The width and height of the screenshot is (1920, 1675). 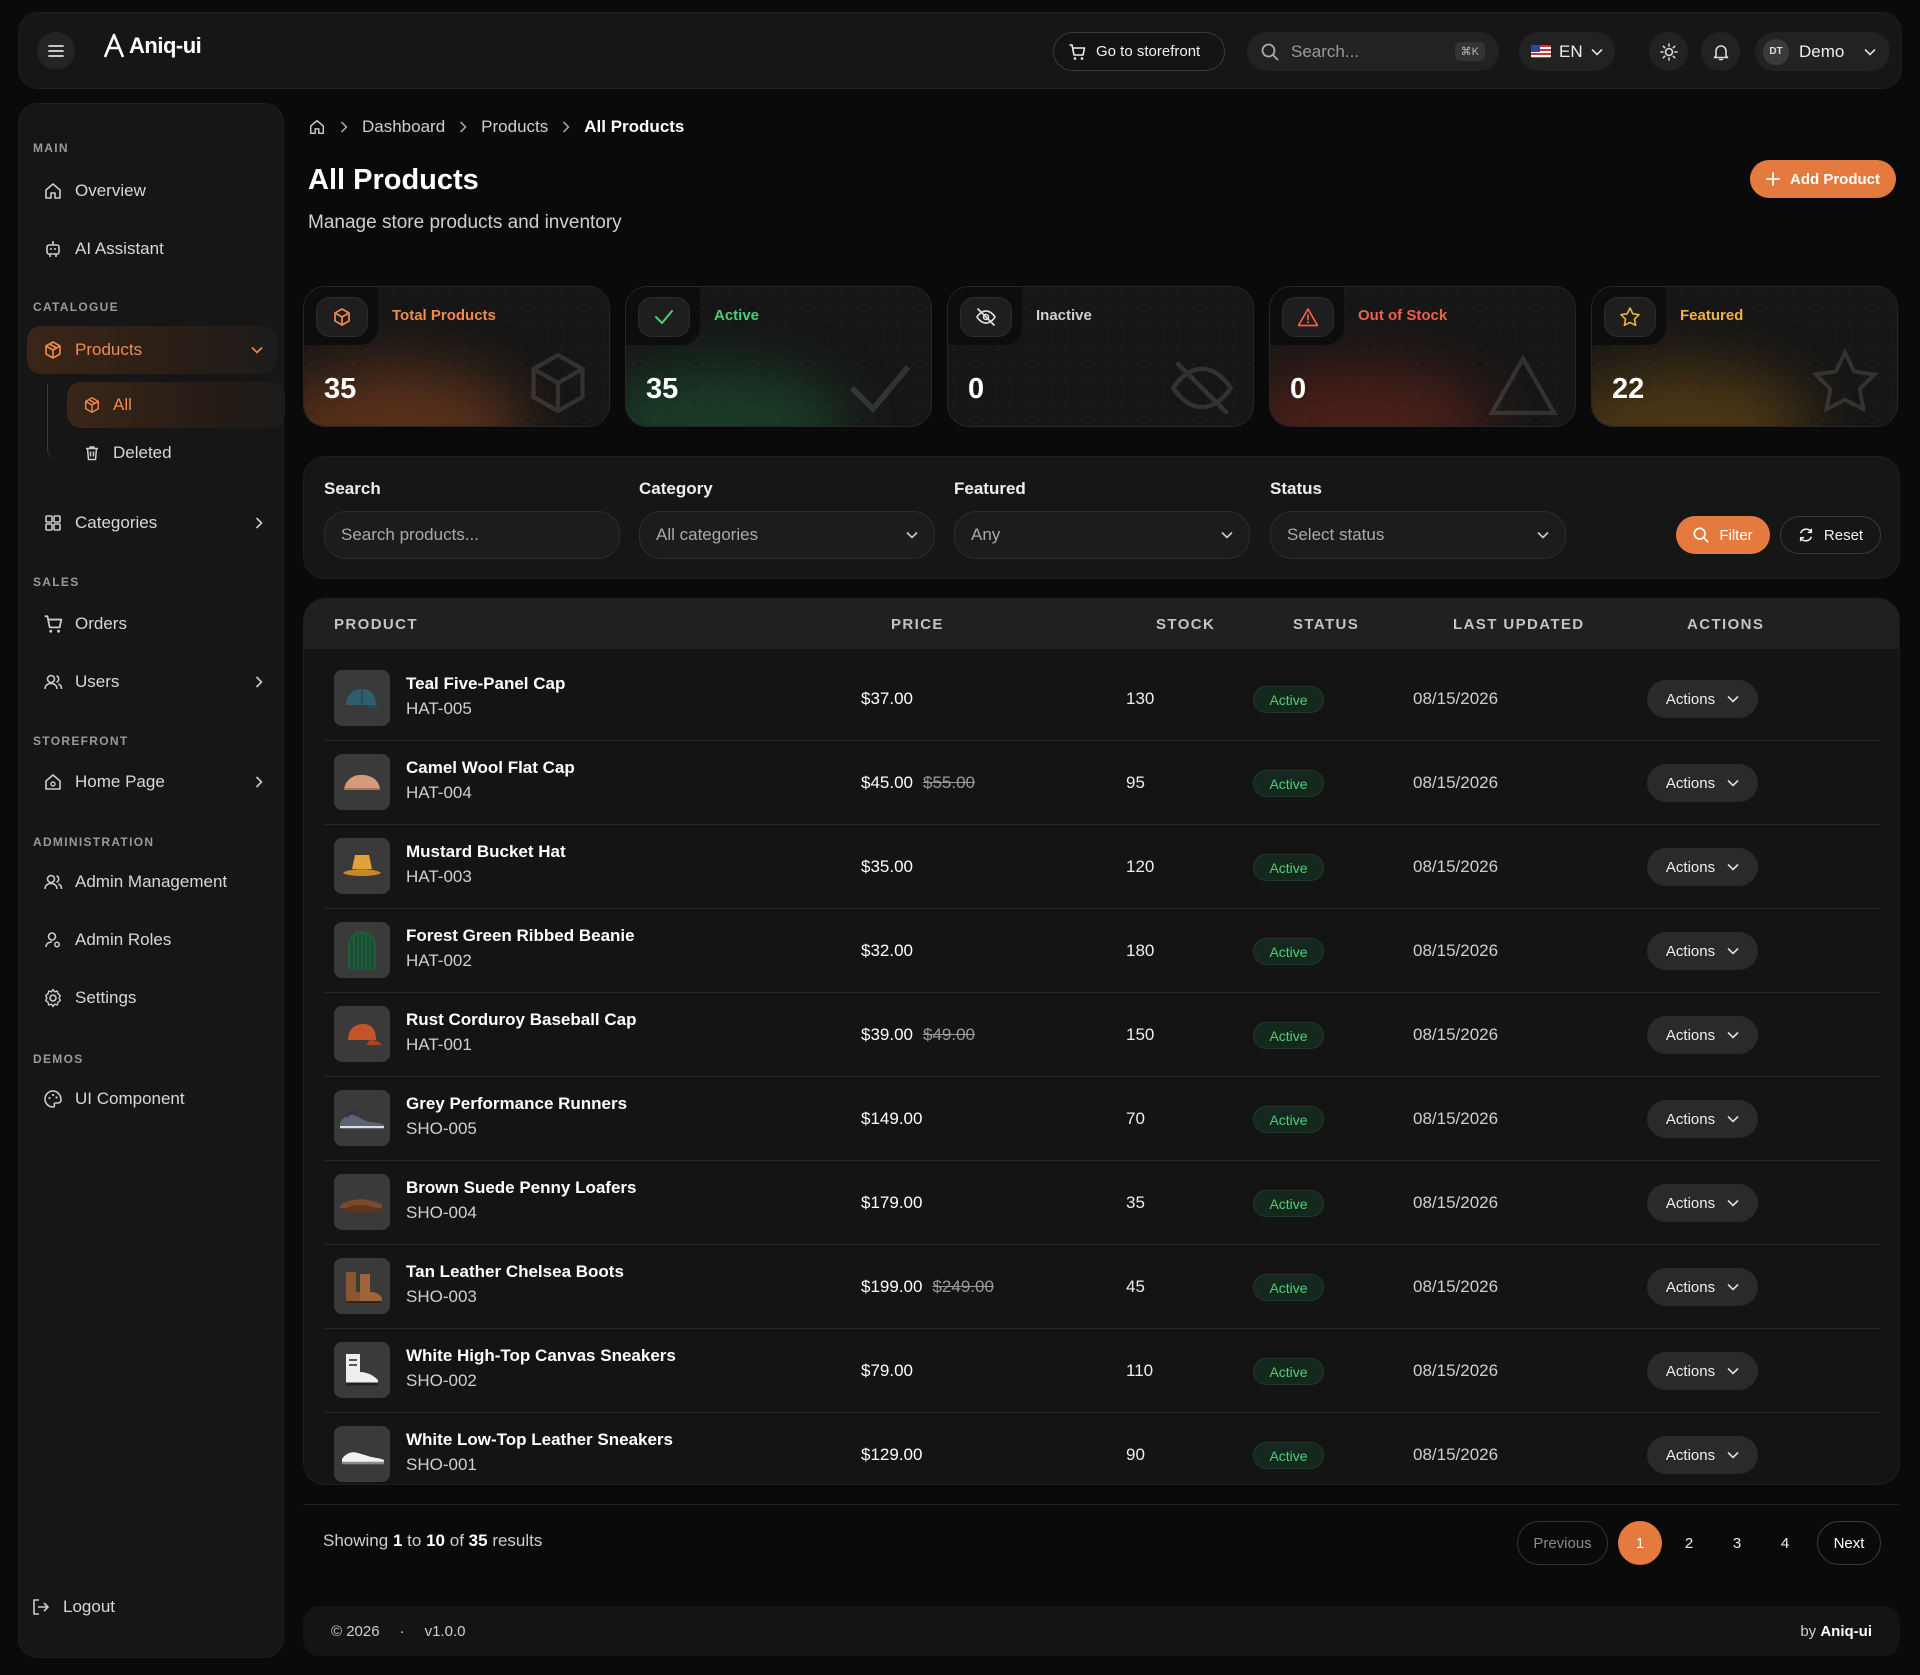 I want to click on sidebar-item-ai-assistant: AI Assistant, so click(x=152, y=249).